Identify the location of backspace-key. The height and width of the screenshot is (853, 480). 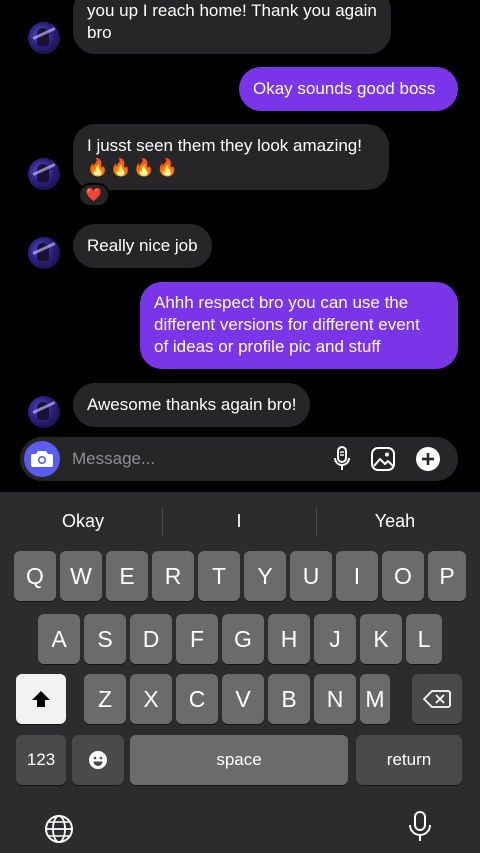
(437, 699).